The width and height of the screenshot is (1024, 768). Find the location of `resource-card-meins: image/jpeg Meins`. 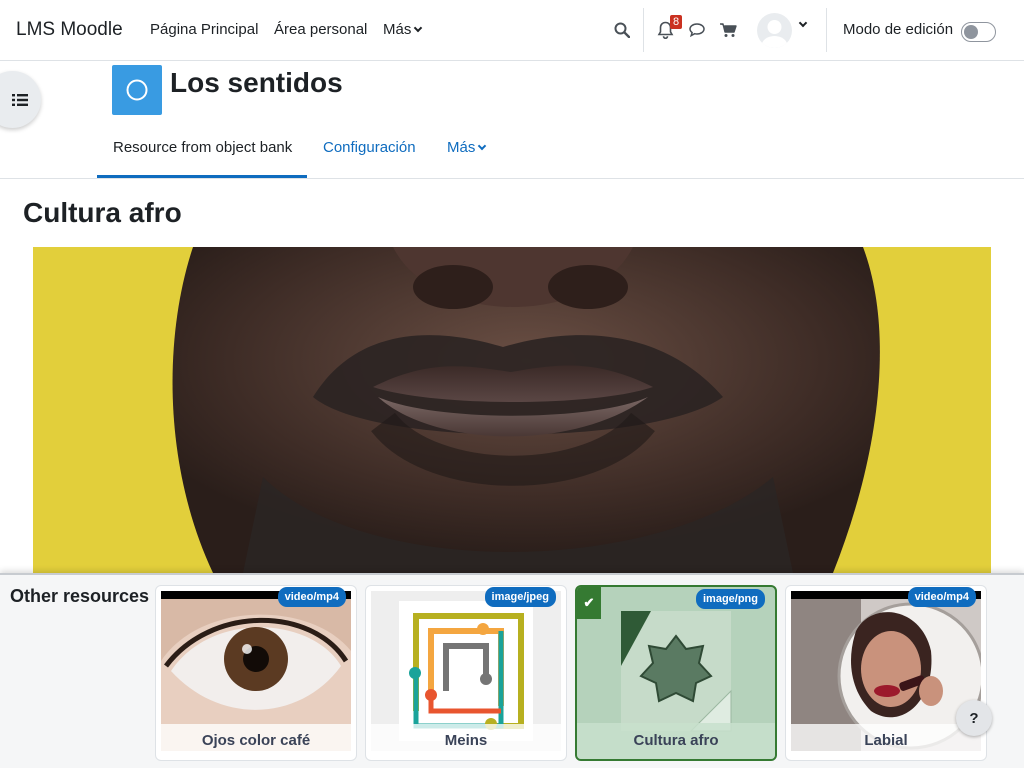

resource-card-meins: image/jpeg Meins is located at coordinates (466, 673).